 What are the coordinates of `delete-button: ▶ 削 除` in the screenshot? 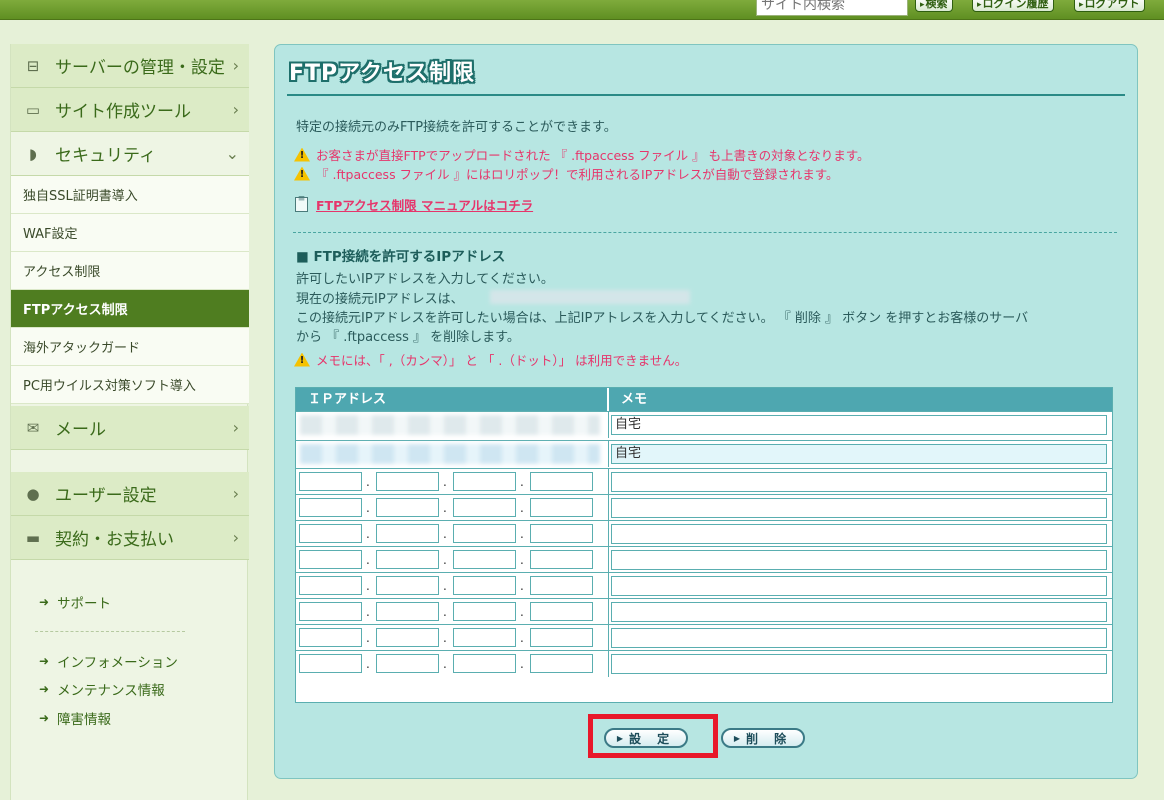 It's located at (763, 738).